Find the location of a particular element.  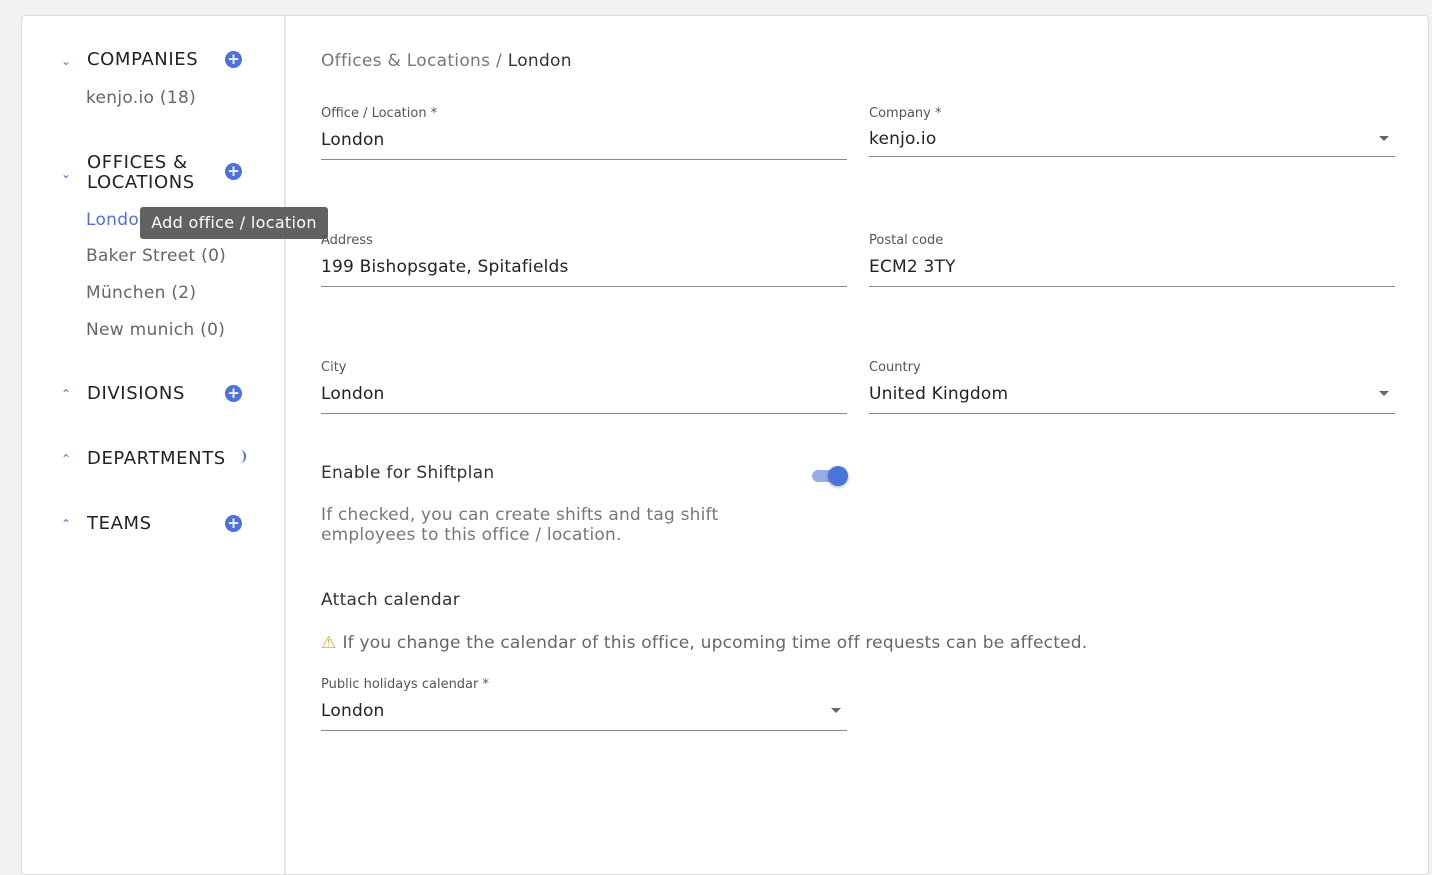

holiday-calendar-select: Public holidays calendar * London is located at coordinates (584, 704).